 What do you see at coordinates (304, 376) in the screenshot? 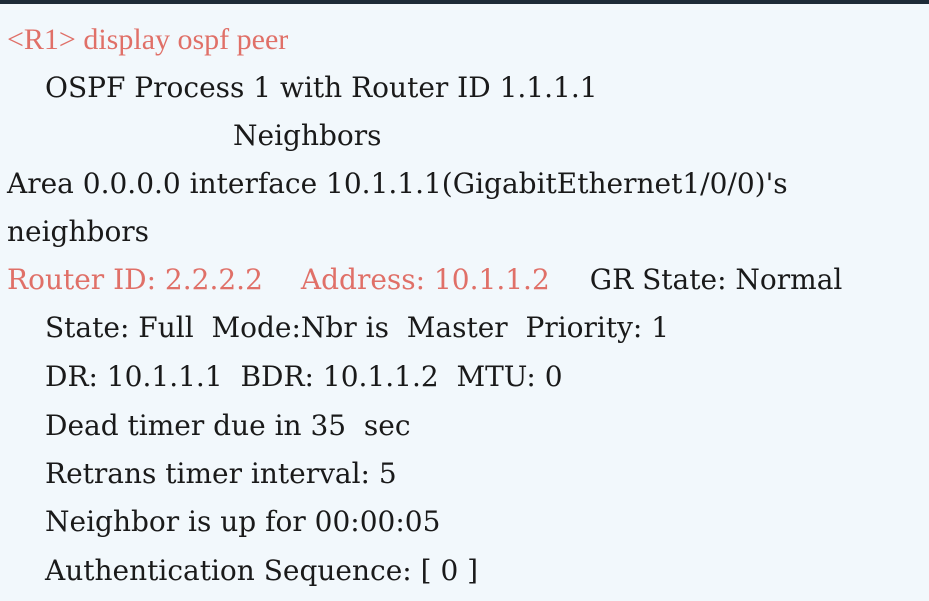
I see `dr-bdr-line: DR: 10.1.1.1 BDR: 10.1.1.2 MTU: 0` at bounding box center [304, 376].